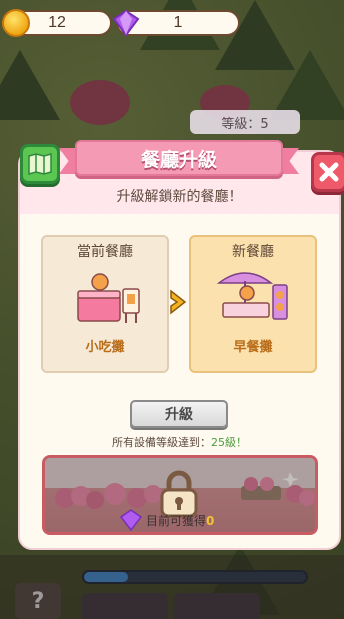  I want to click on current-restaurant-card: 當前餐廳 小吃攤, so click(105, 304).